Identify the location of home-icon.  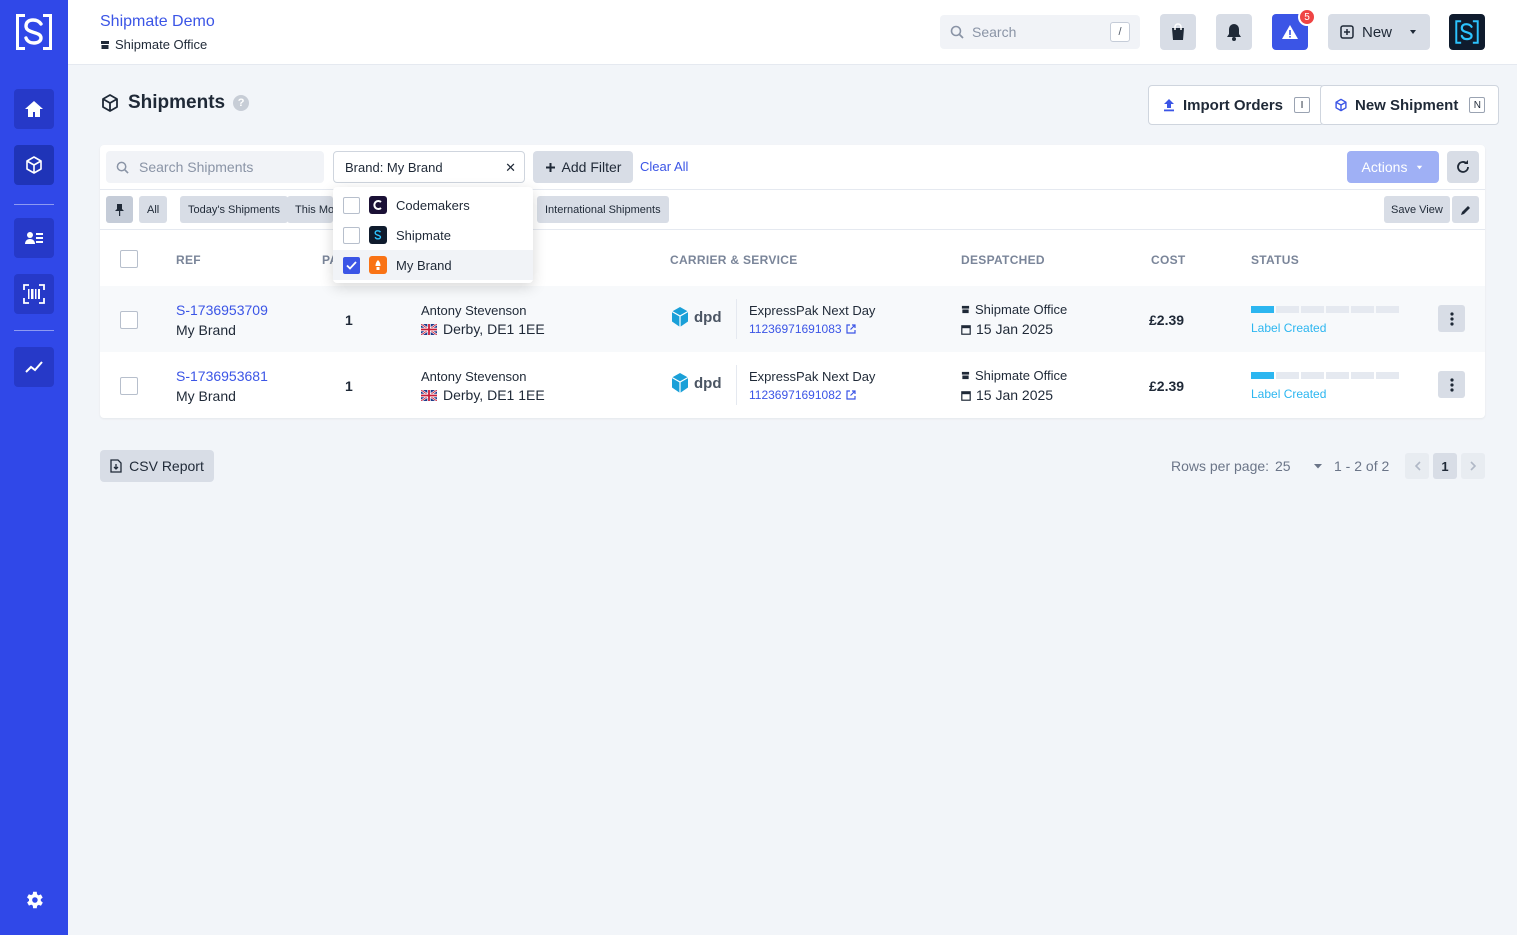
(34, 109).